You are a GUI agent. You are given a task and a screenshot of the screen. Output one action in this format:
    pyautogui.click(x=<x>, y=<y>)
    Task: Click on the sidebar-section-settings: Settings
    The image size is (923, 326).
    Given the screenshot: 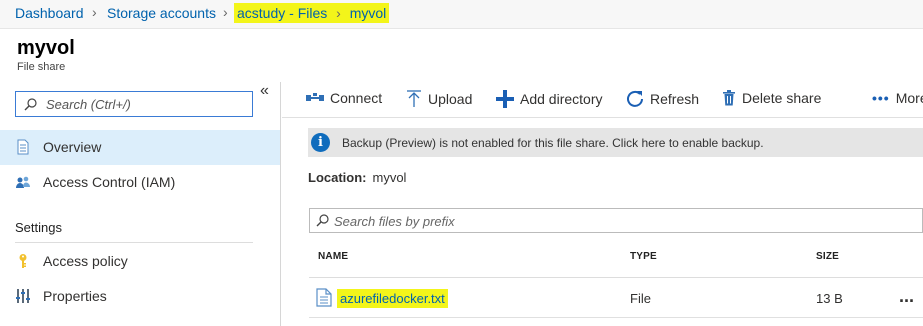 What is the action you would take?
    pyautogui.click(x=38, y=227)
    